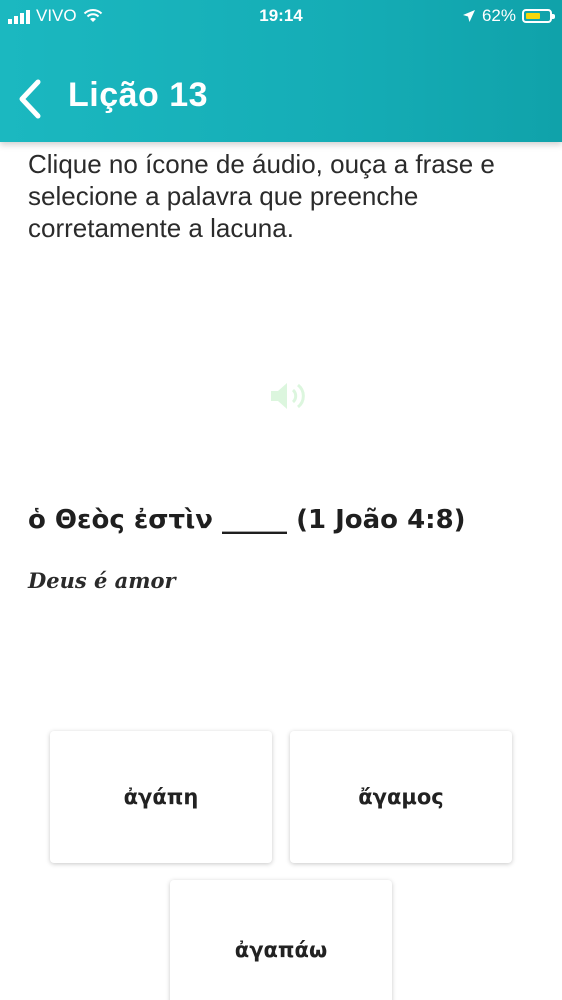 The width and height of the screenshot is (562, 1000). Describe the element at coordinates (533, 16) in the screenshot. I see `battery-level` at that location.